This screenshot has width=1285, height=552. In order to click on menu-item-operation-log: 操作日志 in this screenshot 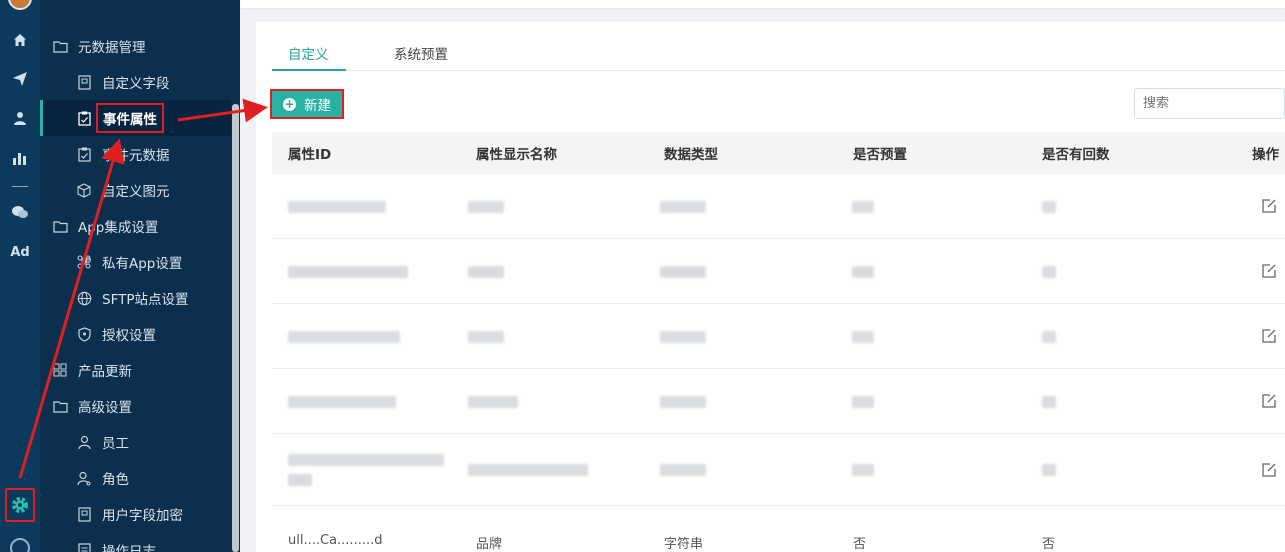, I will do `click(135, 542)`.